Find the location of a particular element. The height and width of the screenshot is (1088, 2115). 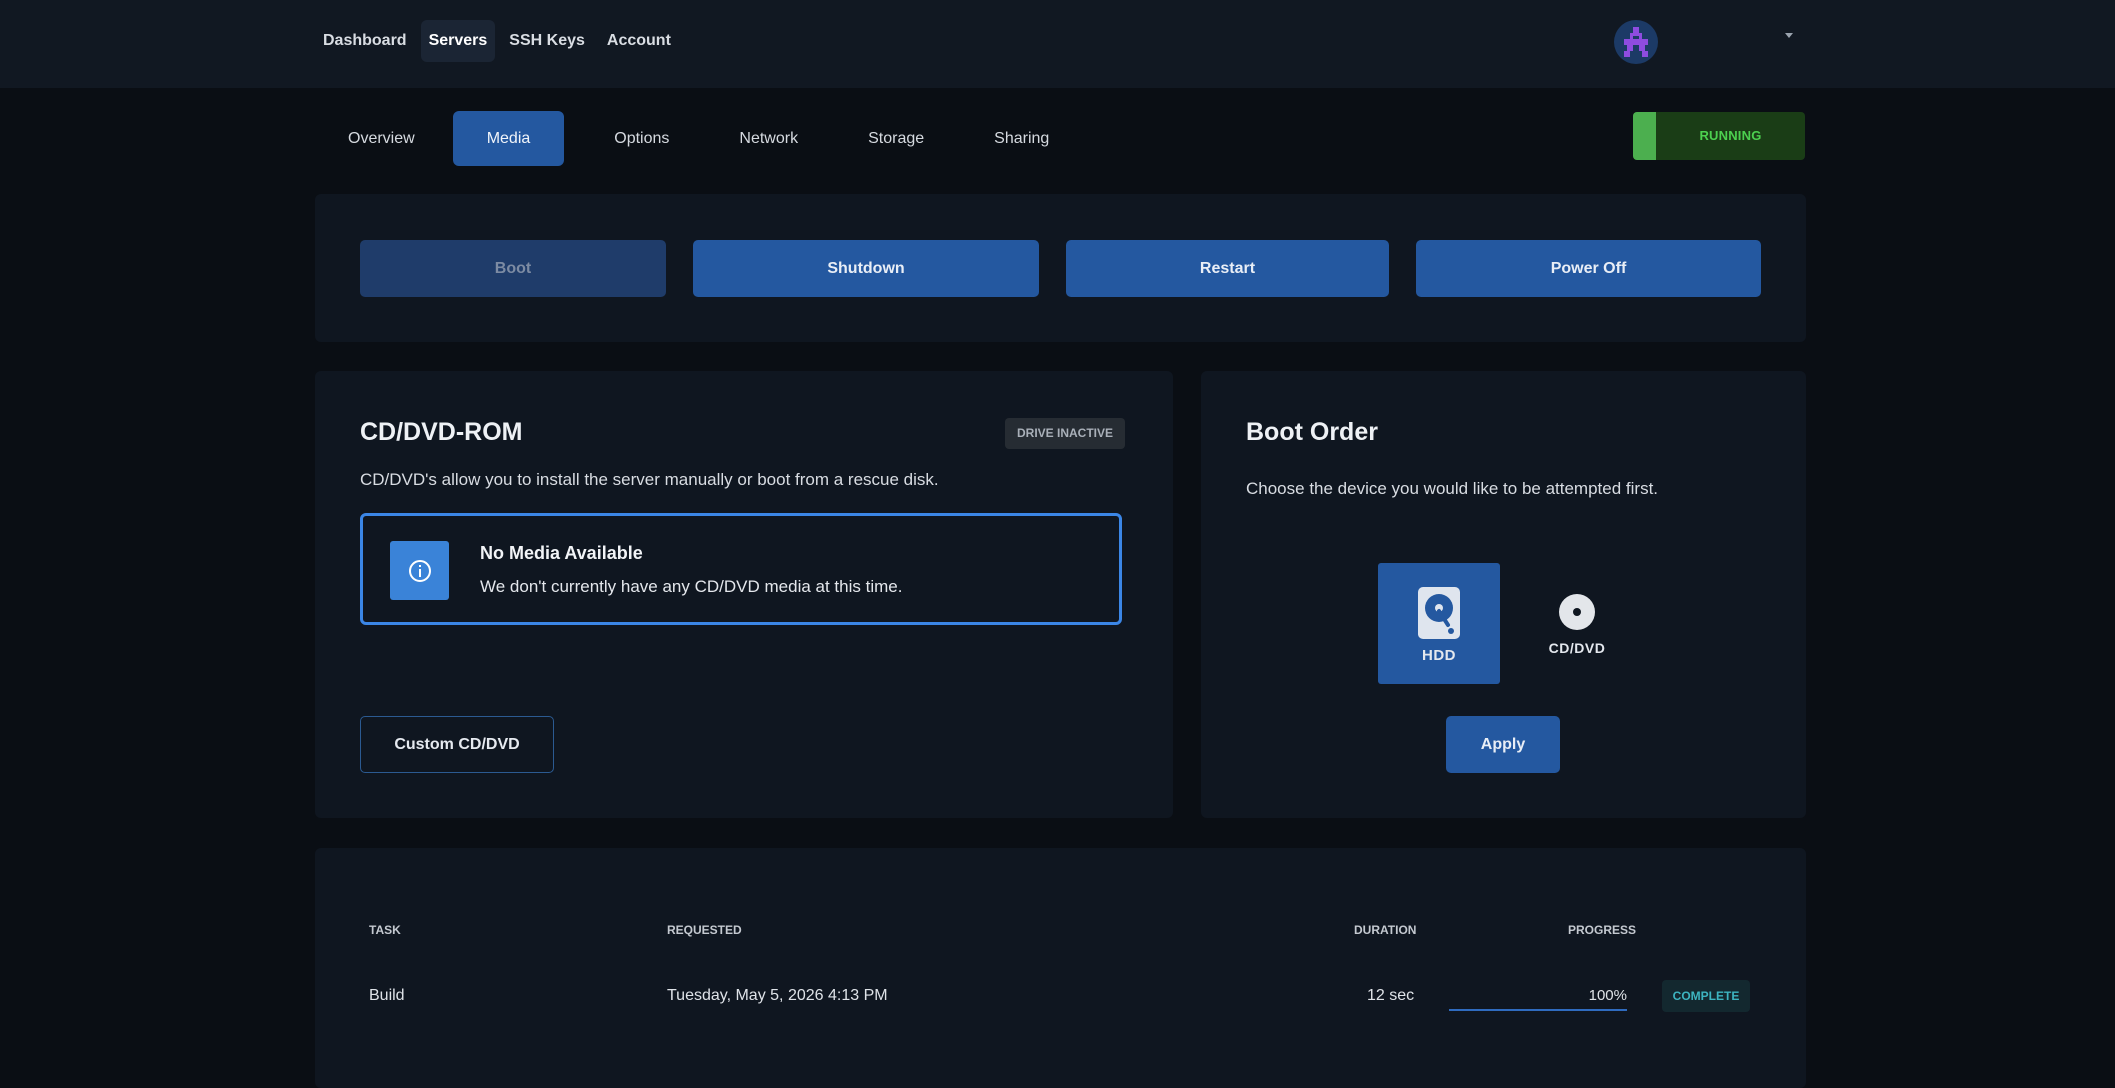

user-menu-chevron-down-icon is located at coordinates (1789, 35).